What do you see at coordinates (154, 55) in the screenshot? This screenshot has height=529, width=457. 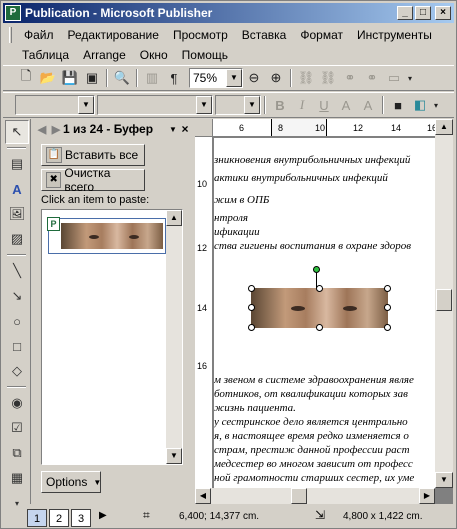 I see `menu-window: Окно` at bounding box center [154, 55].